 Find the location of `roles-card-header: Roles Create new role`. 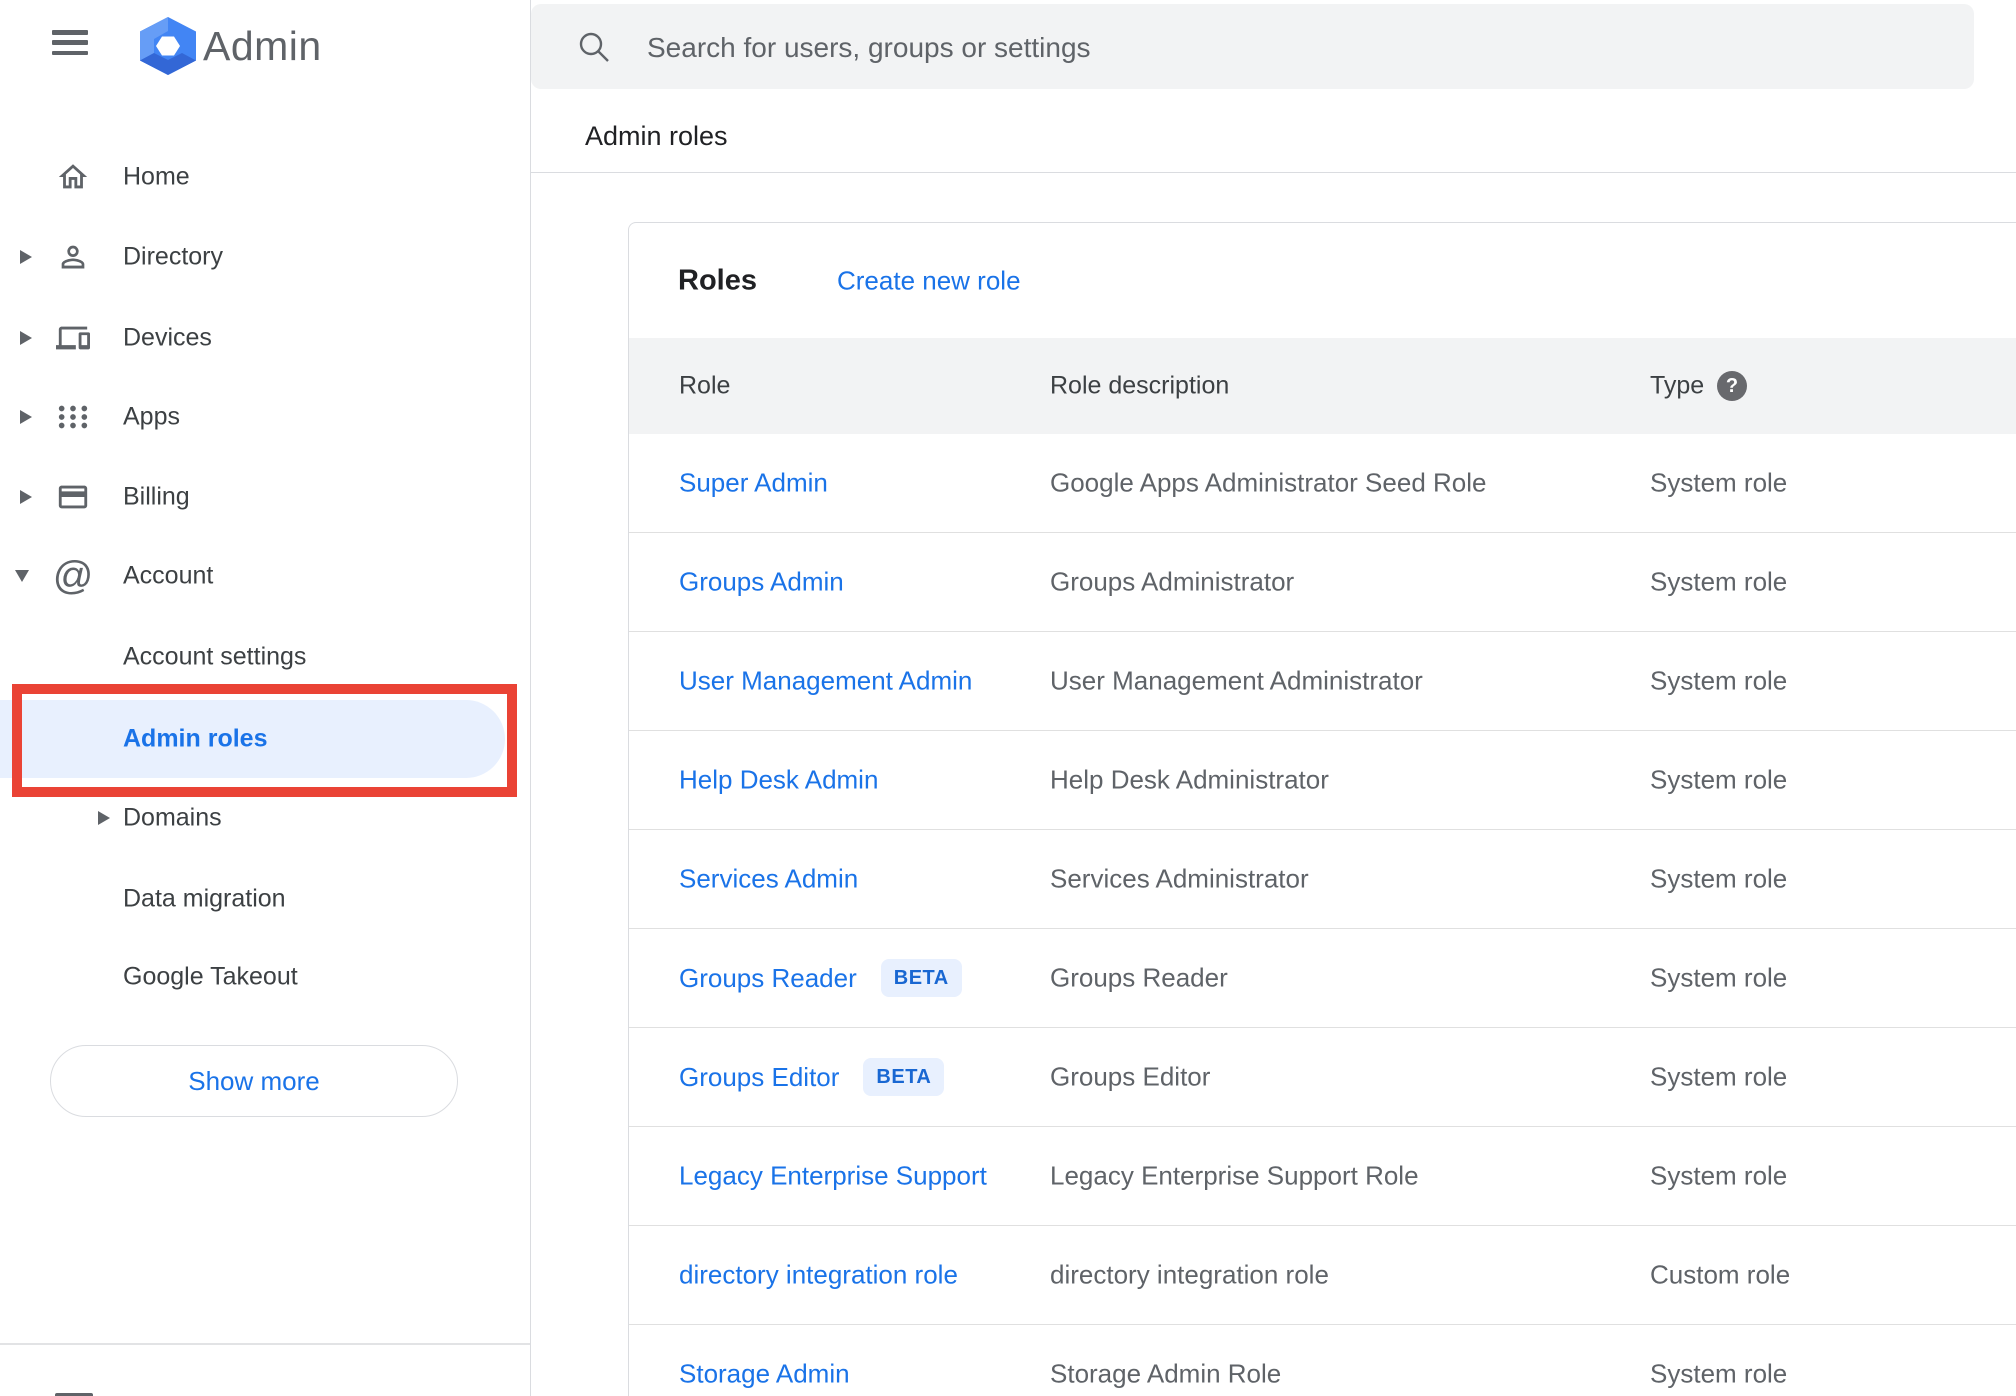

roles-card-header: Roles Create new role is located at coordinates (1322, 280).